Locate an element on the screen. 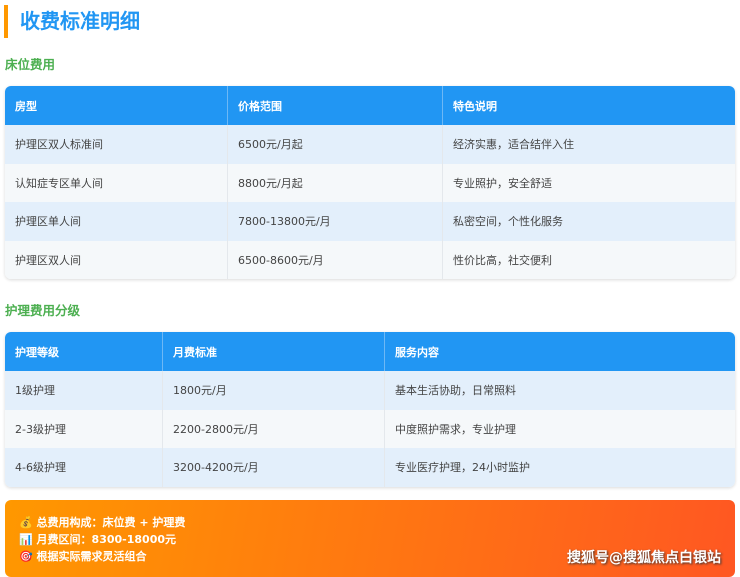  room-type: 护理区双人间 is located at coordinates (116, 259).